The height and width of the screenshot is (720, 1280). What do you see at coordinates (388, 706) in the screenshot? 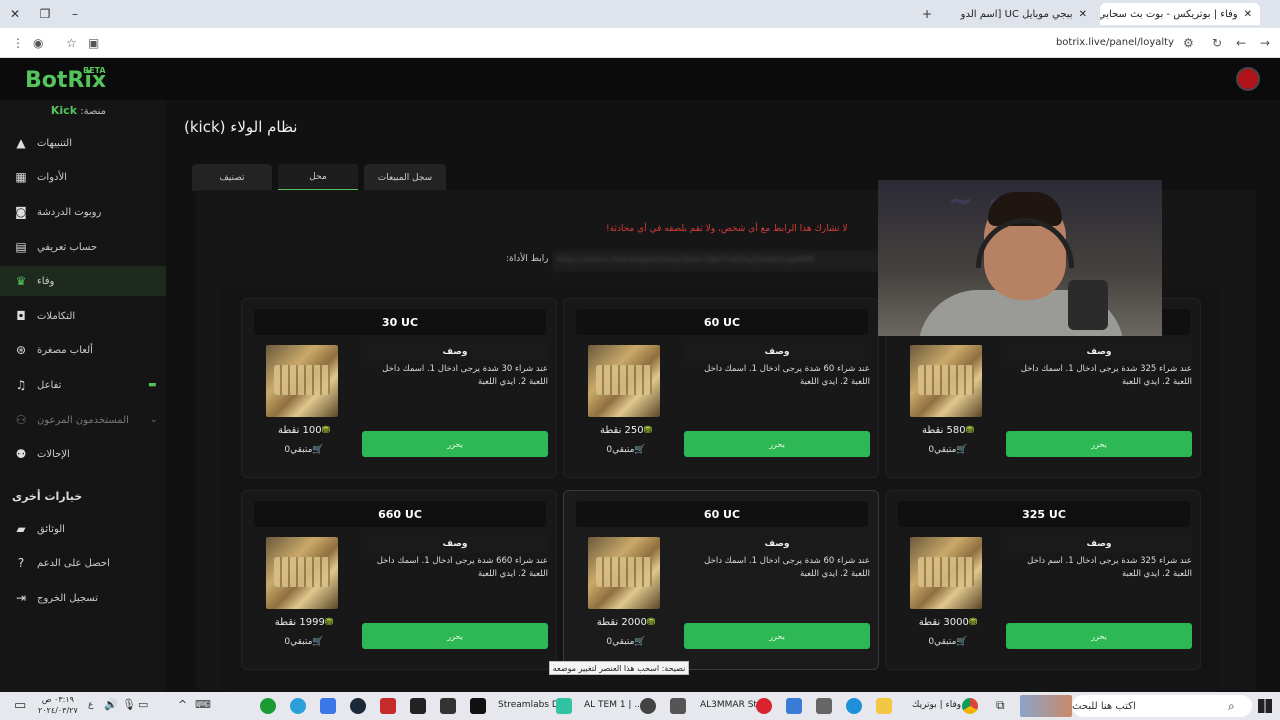
I see `app-red-icon` at bounding box center [388, 706].